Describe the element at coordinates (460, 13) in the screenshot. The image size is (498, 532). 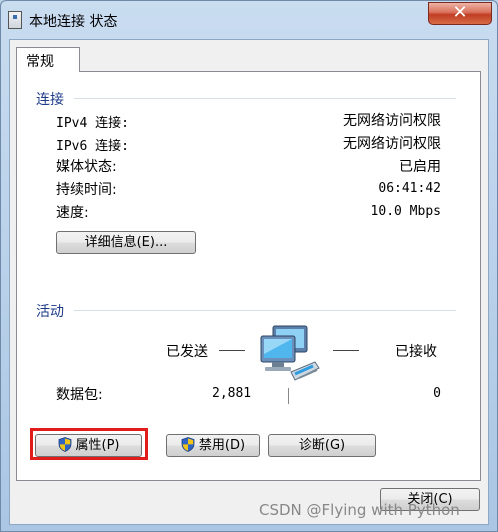
I see `close-window-button: ✕` at that location.